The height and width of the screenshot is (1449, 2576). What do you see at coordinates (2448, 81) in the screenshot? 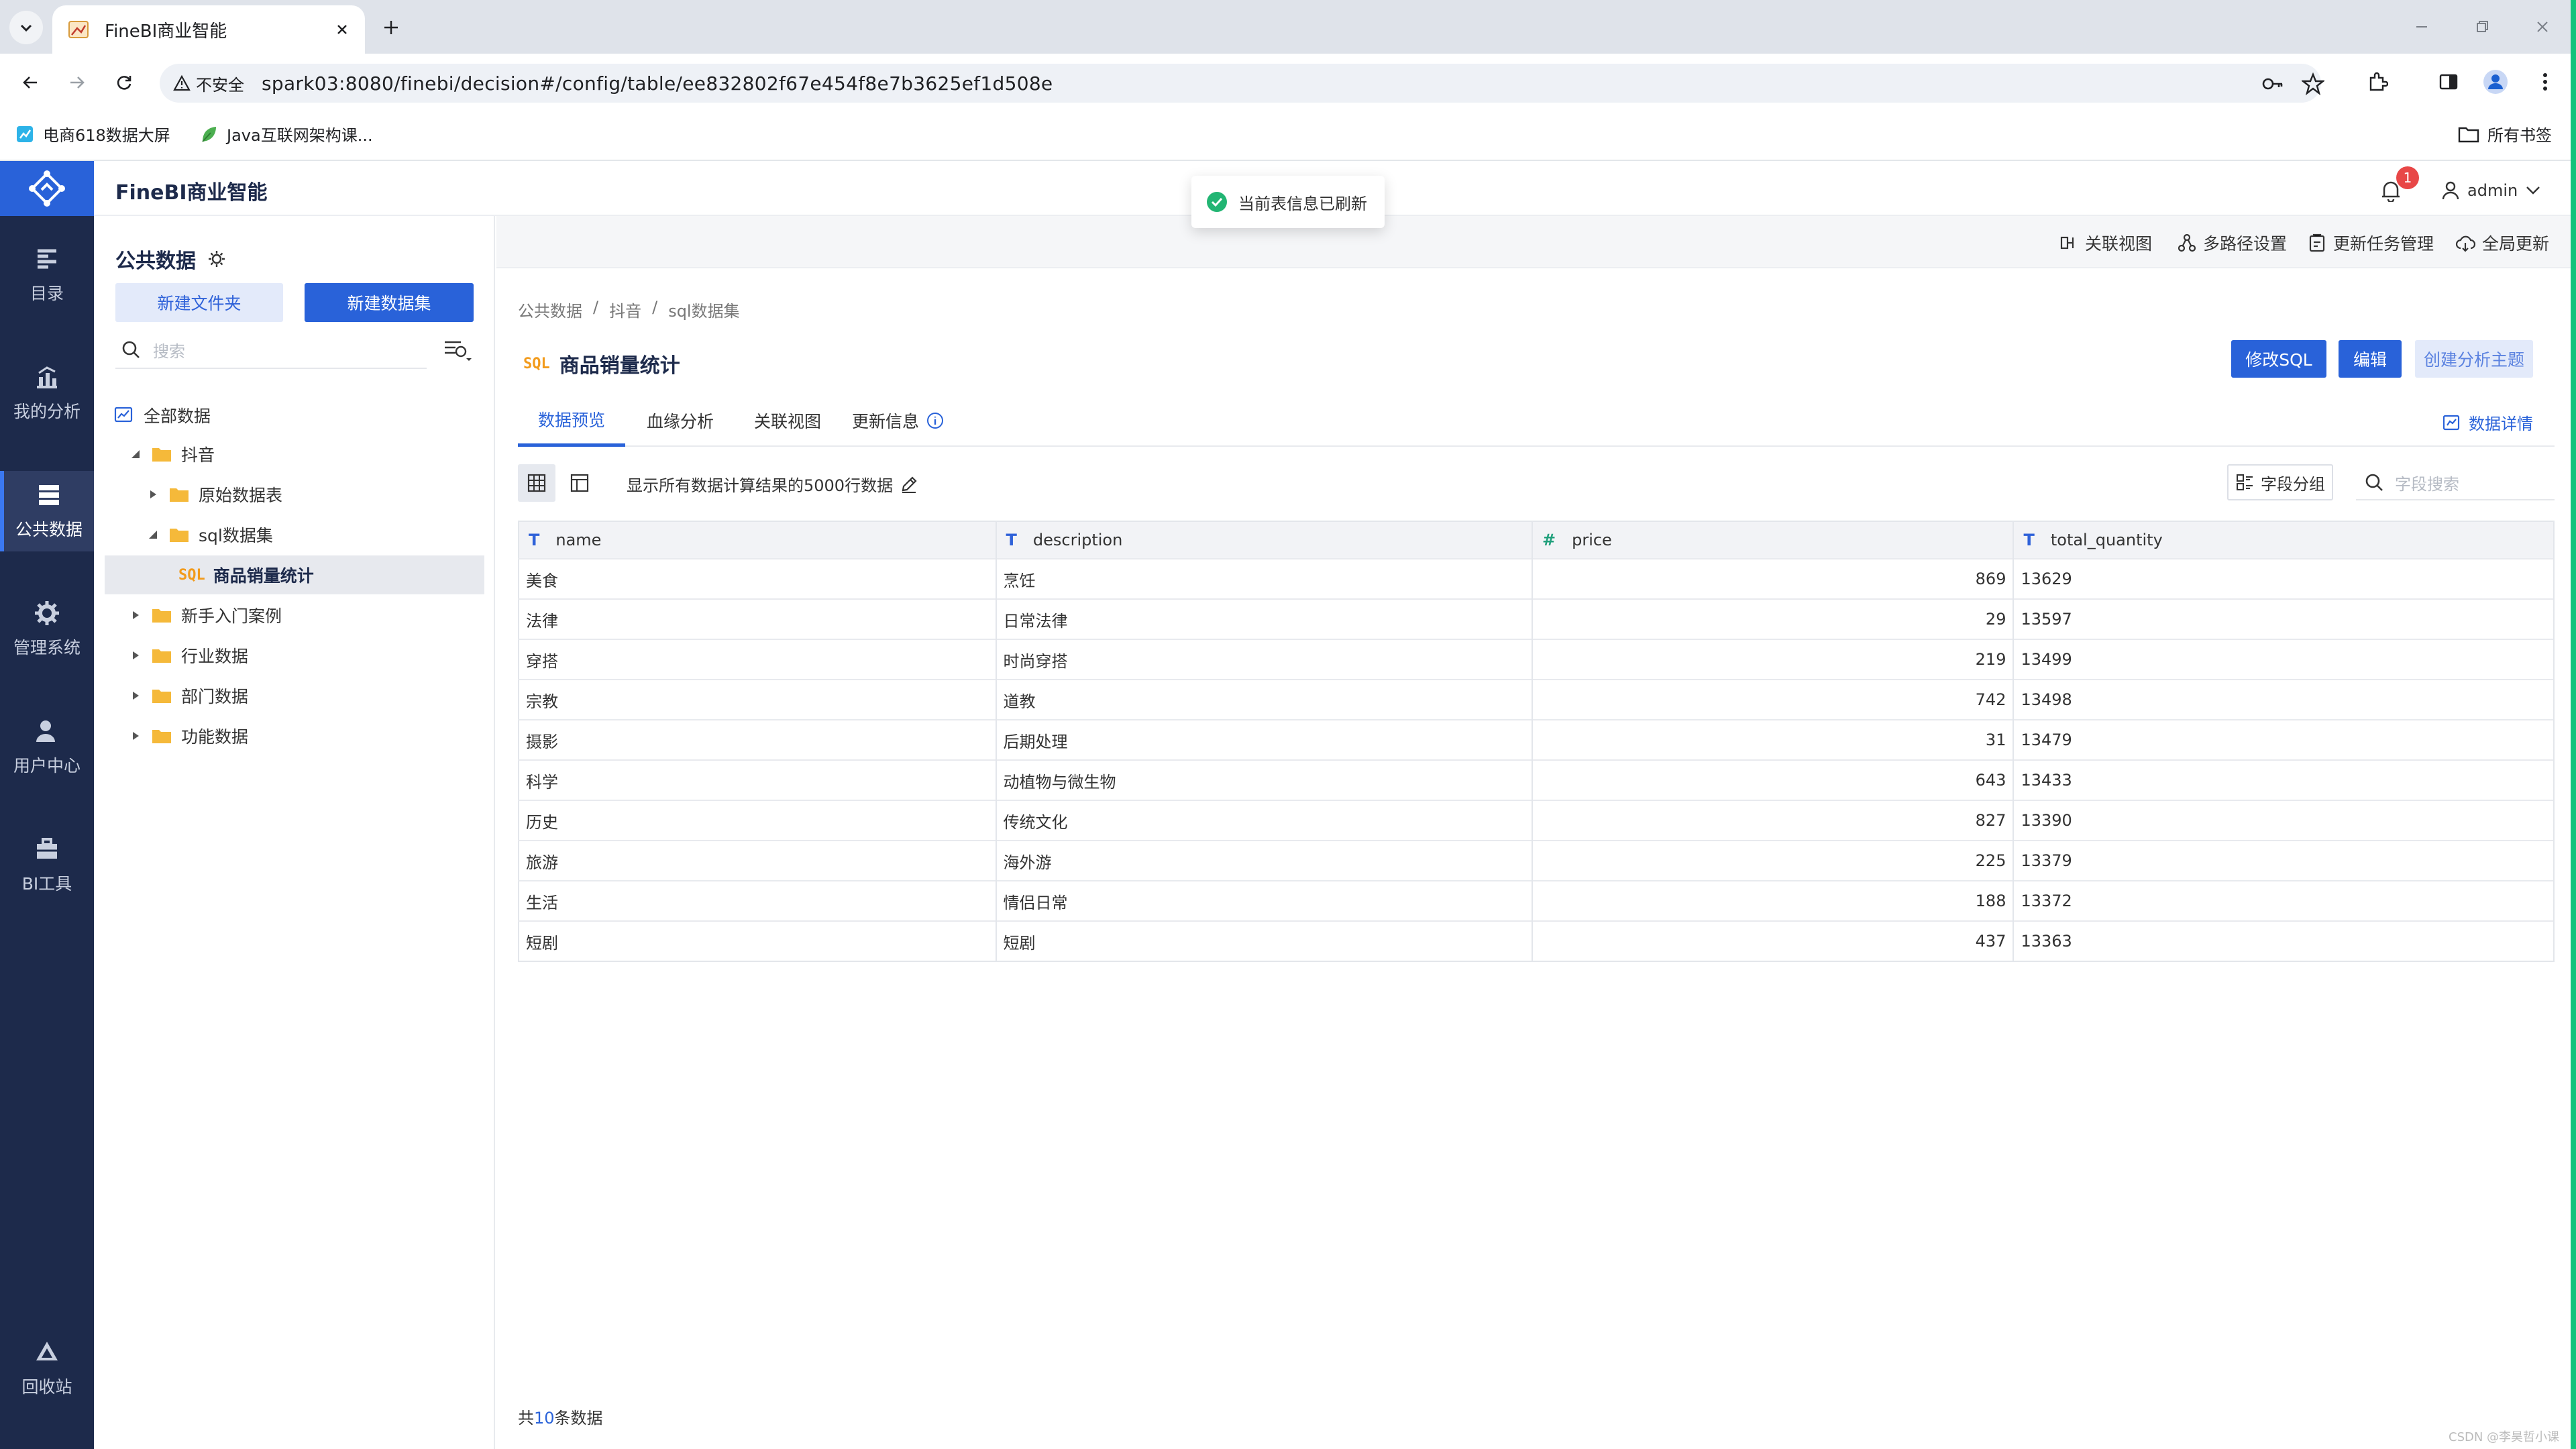
I see `side-panel-icon` at bounding box center [2448, 81].